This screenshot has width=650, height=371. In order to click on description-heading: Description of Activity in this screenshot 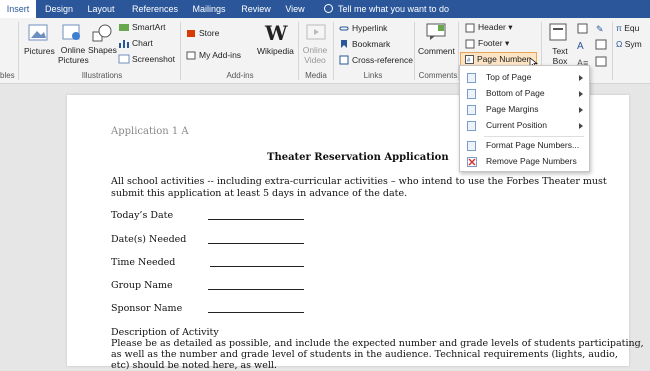, I will do `click(165, 332)`.